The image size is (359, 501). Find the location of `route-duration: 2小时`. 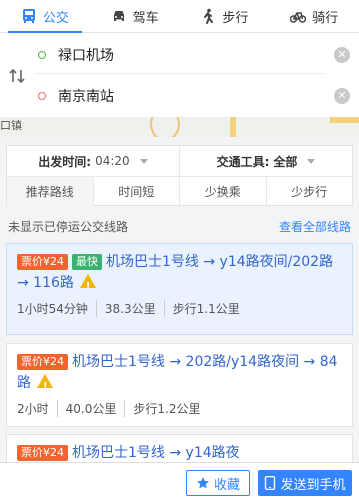

route-duration: 2小时 is located at coordinates (33, 409).